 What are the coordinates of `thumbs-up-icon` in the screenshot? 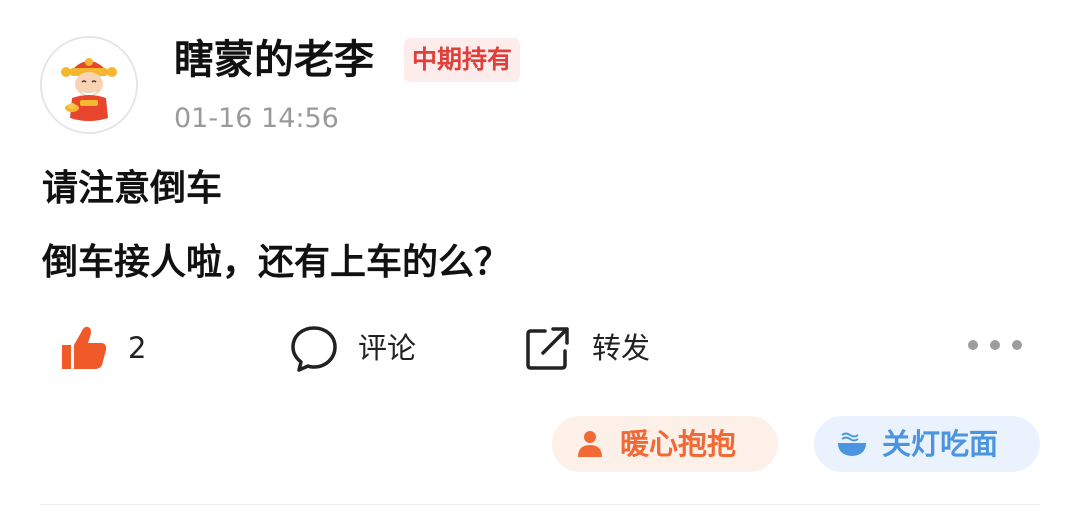 It's located at (84, 348).